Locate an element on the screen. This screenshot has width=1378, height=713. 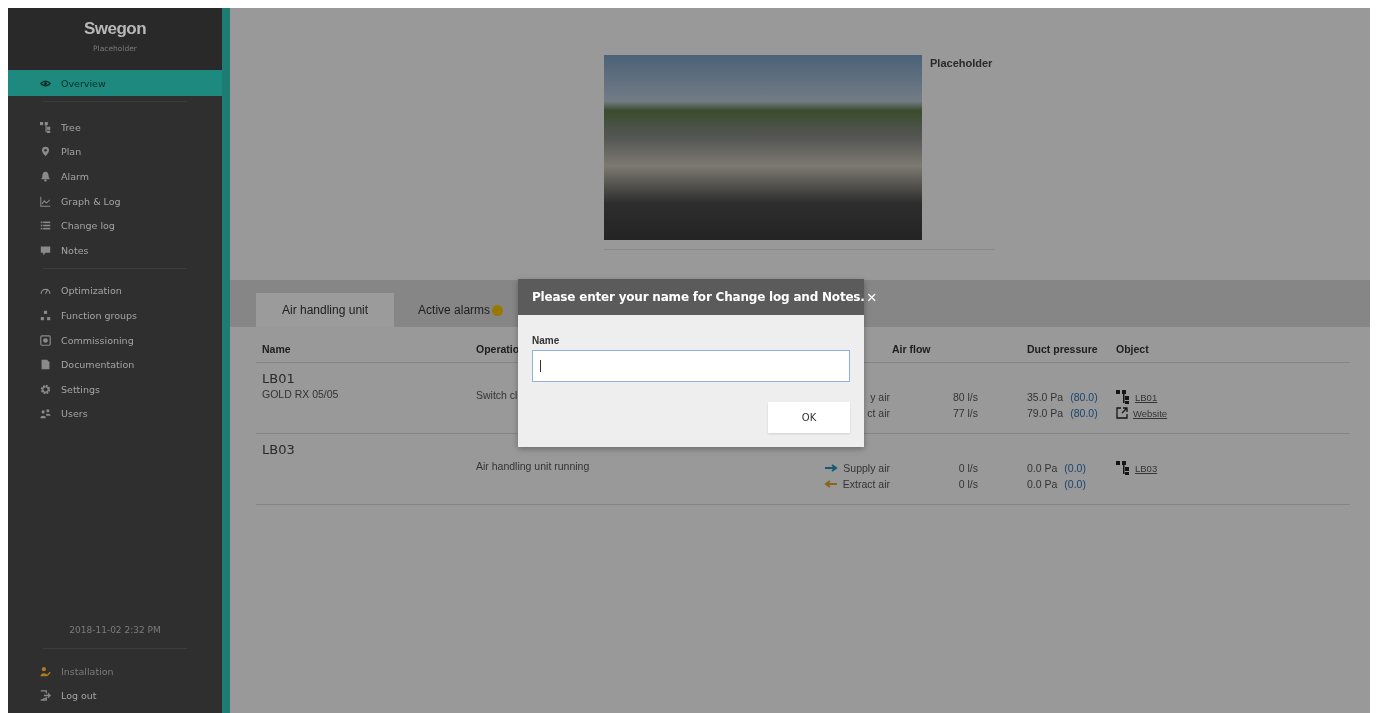
fan-box-icon is located at coordinates (45, 340).